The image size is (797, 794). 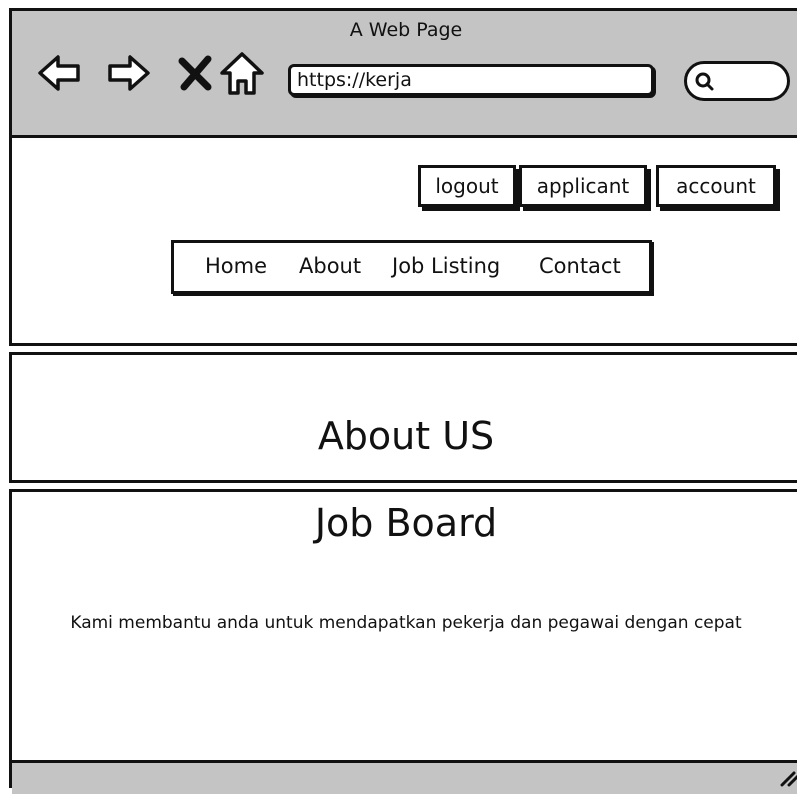 I want to click on resize-grip-icon, so click(x=787, y=778).